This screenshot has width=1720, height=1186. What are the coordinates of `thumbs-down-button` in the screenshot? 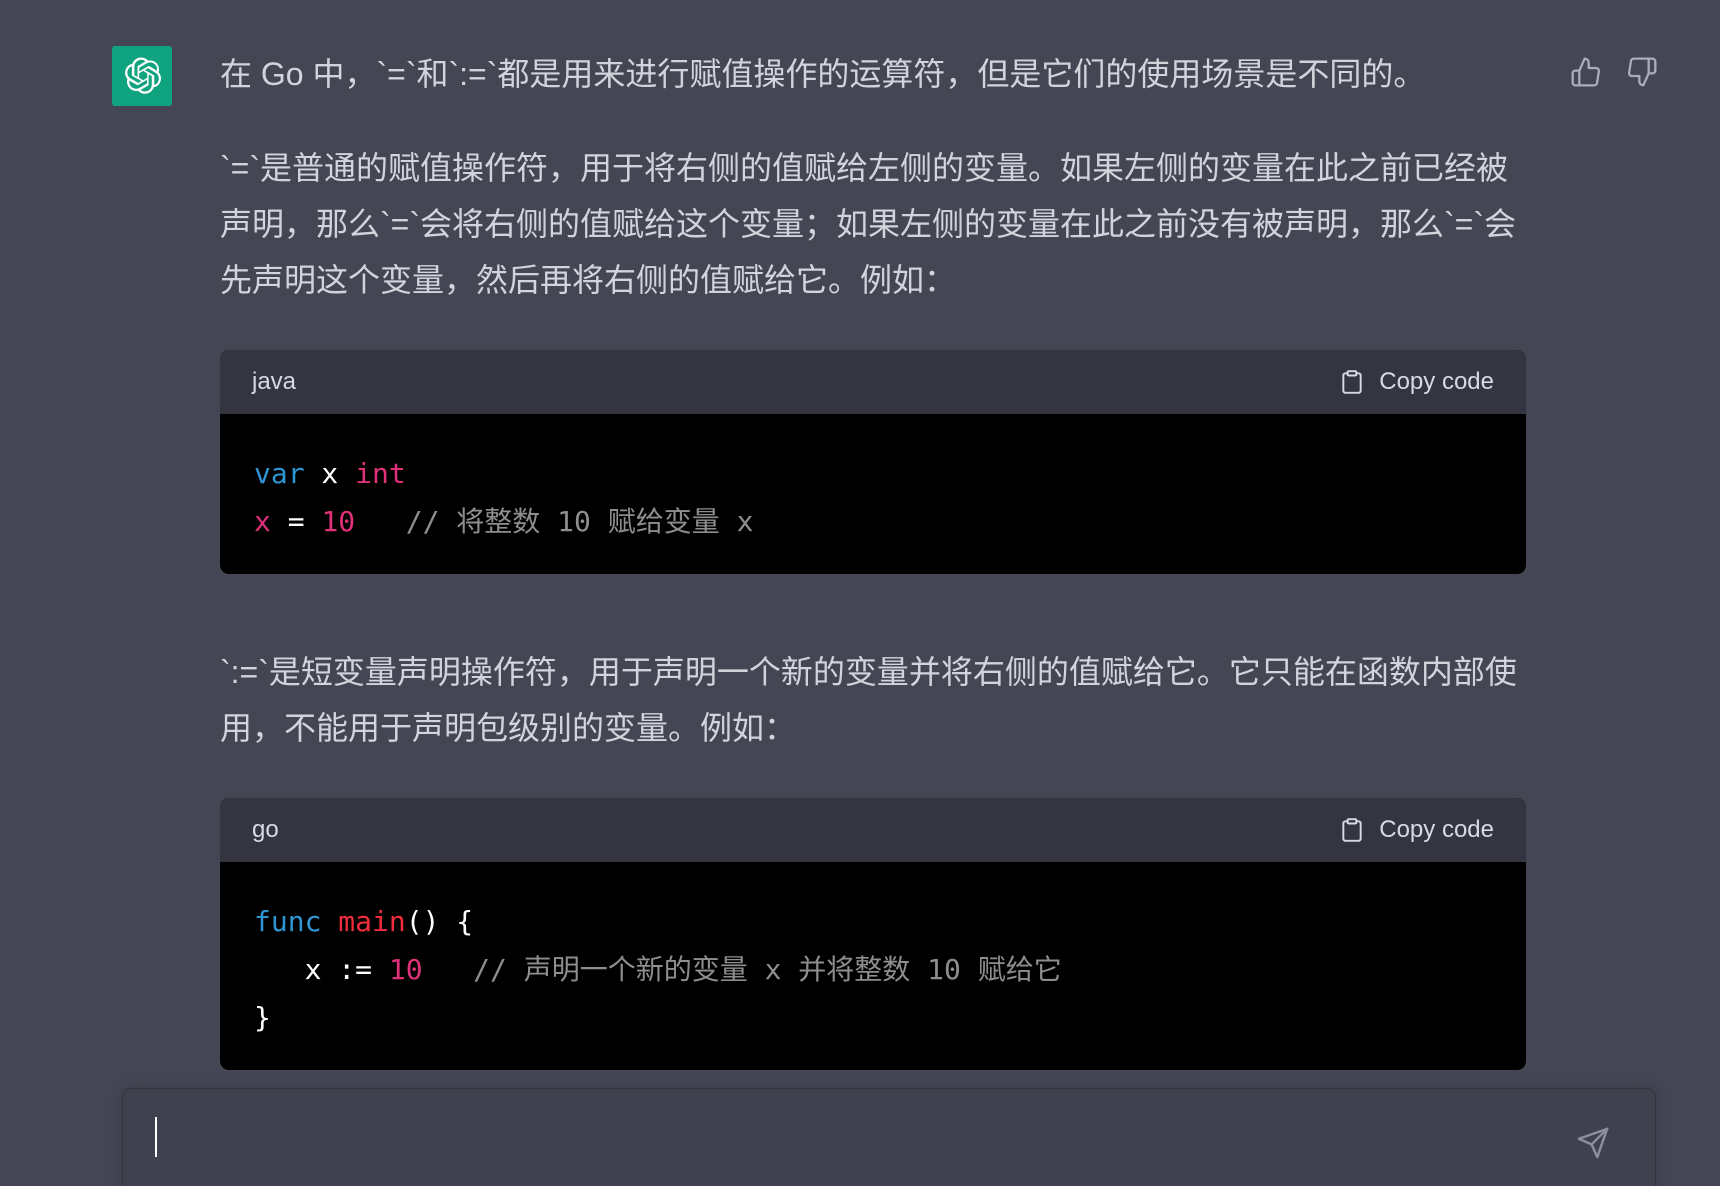 It's located at (1642, 72).